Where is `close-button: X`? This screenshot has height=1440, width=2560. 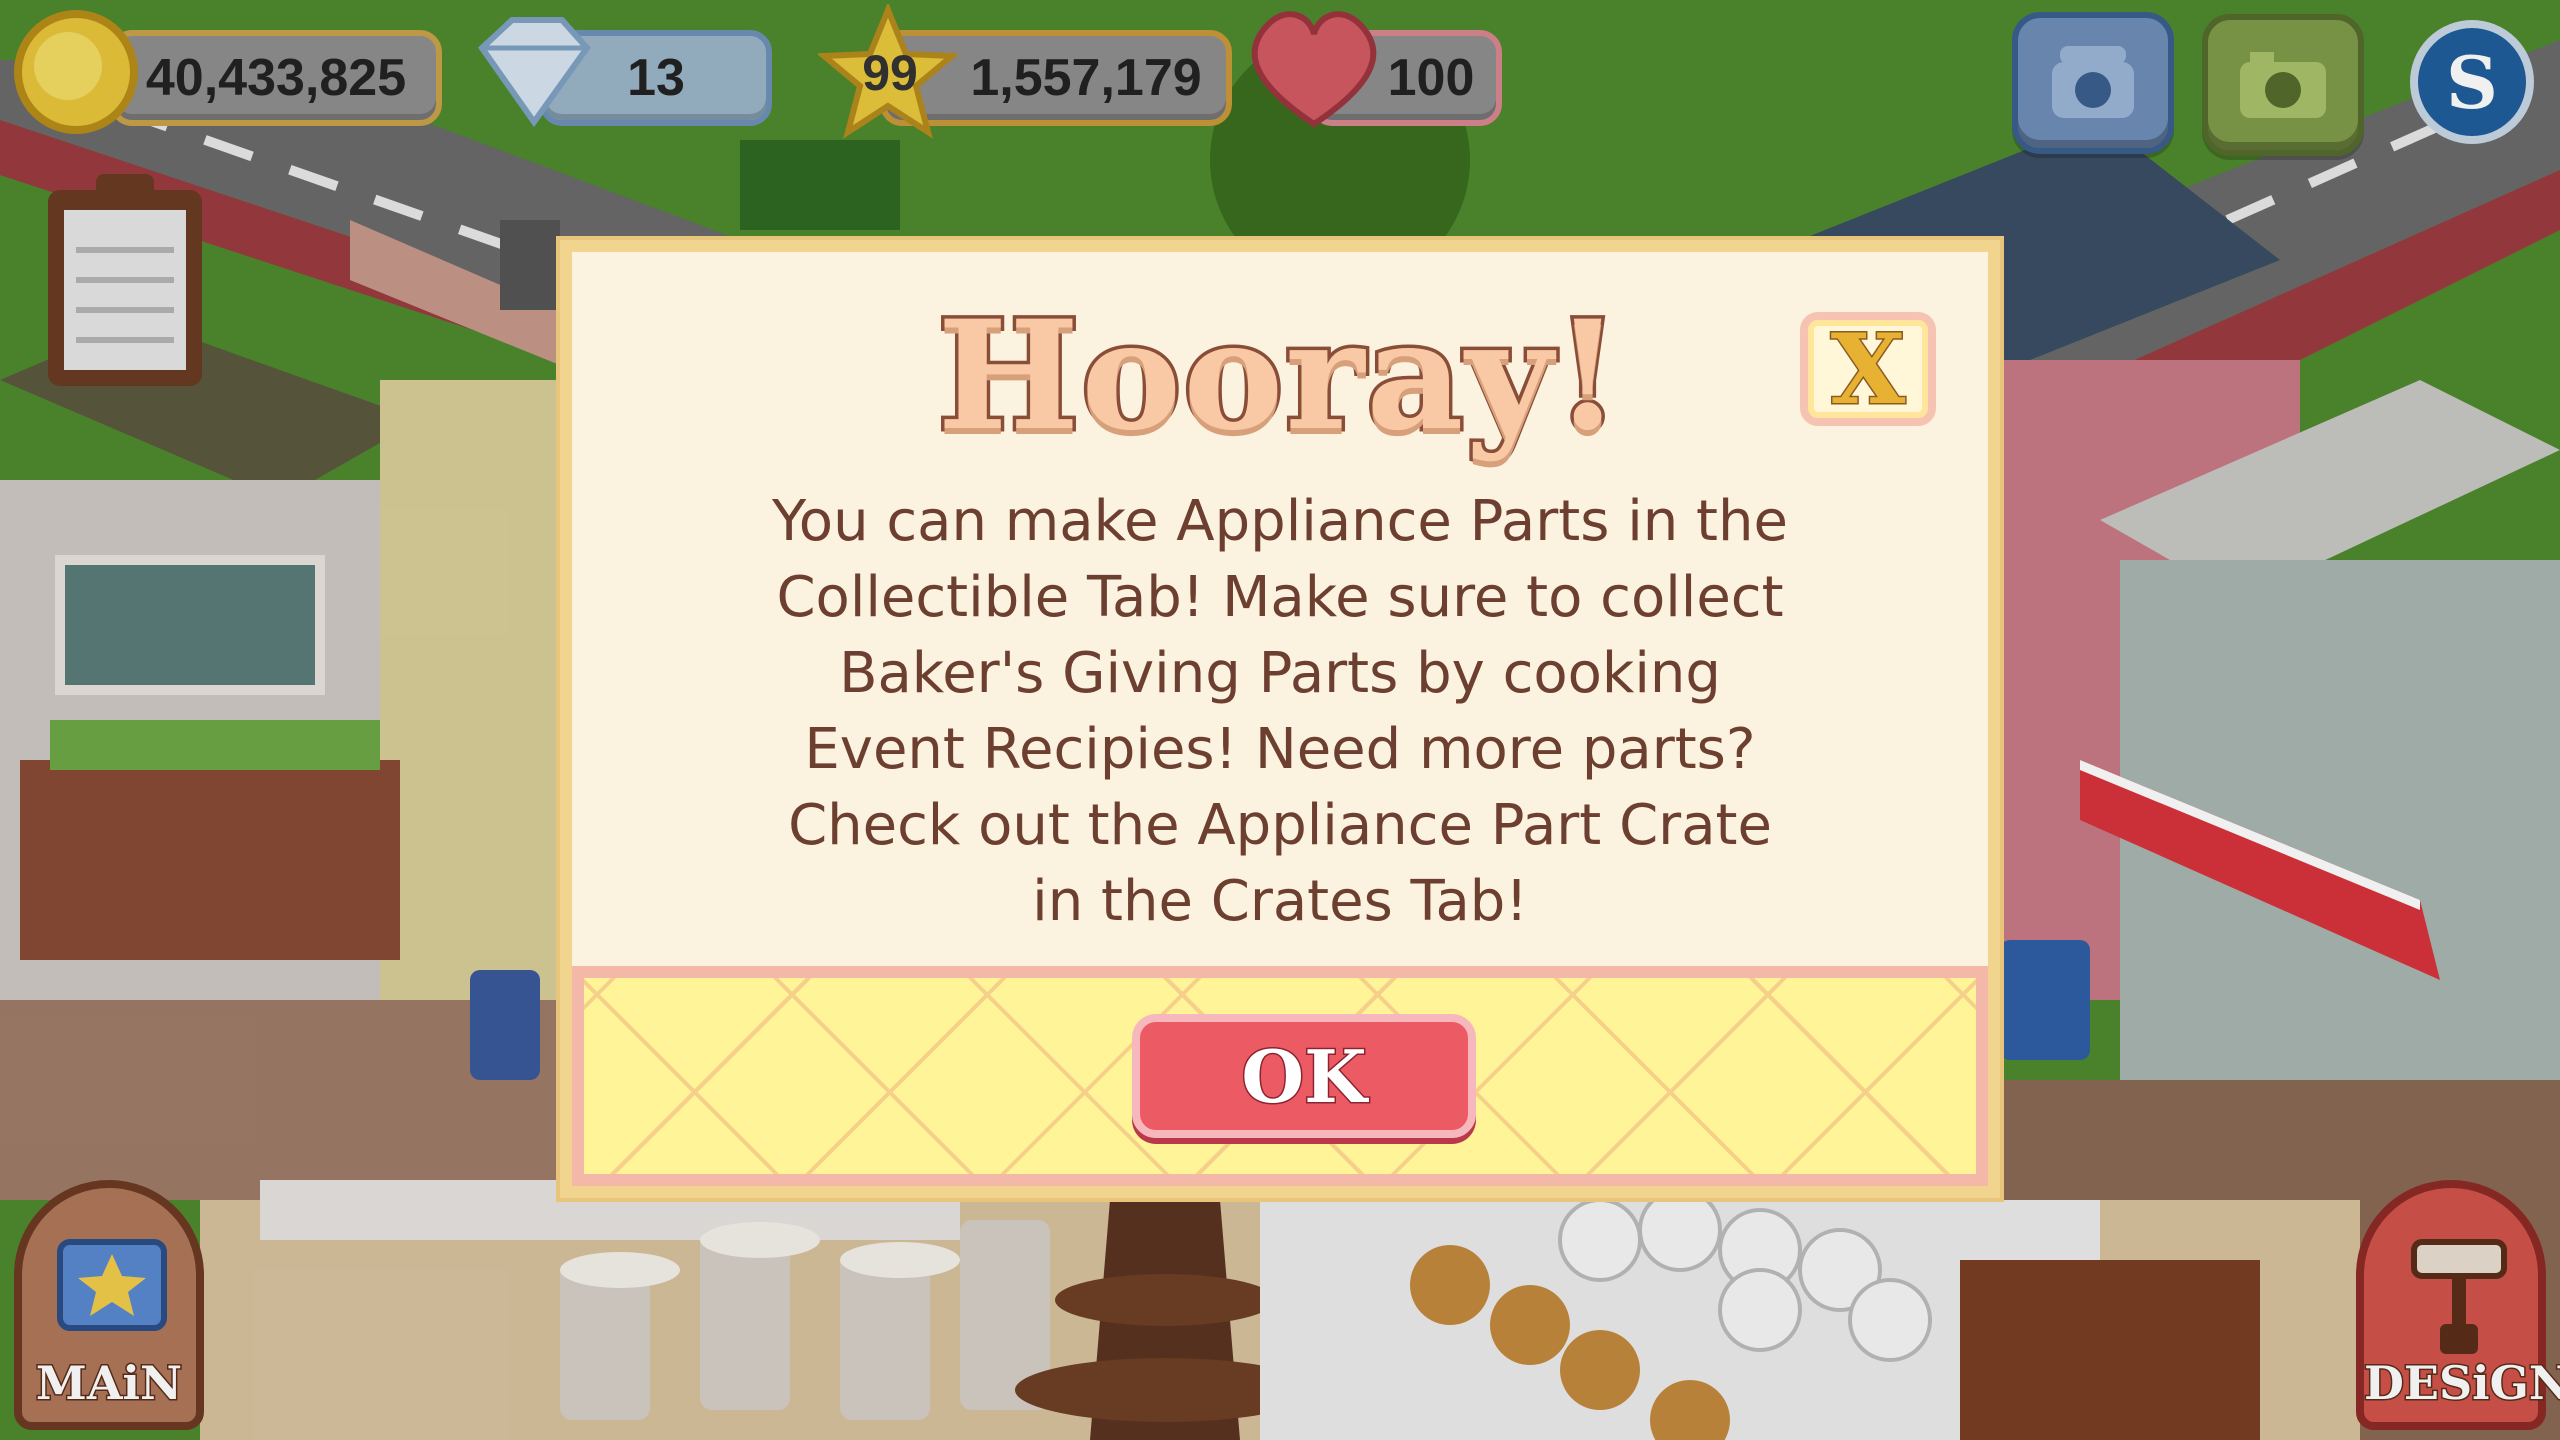
close-button: X is located at coordinates (1868, 369).